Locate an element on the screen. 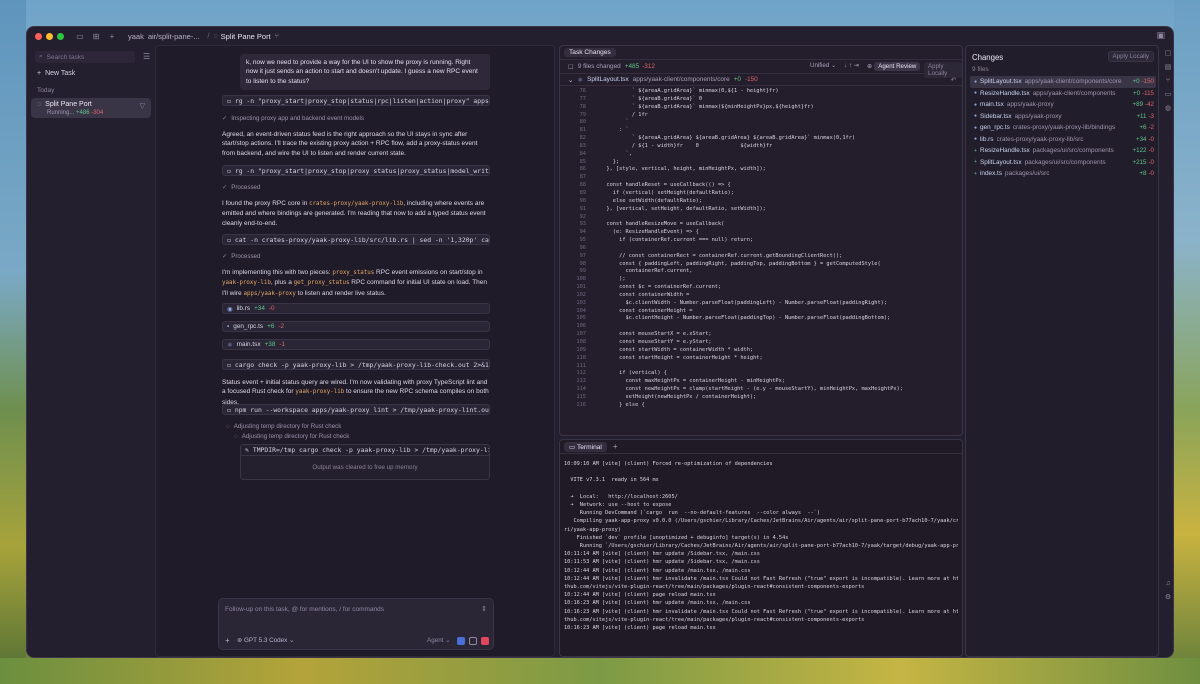  mode-name: Agent is located at coordinates (435, 640).